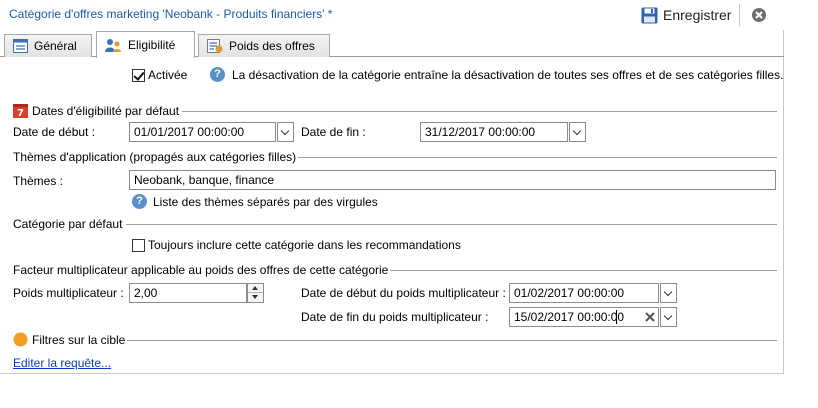  What do you see at coordinates (285, 132) in the screenshot?
I see `start-date-dropdown-button` at bounding box center [285, 132].